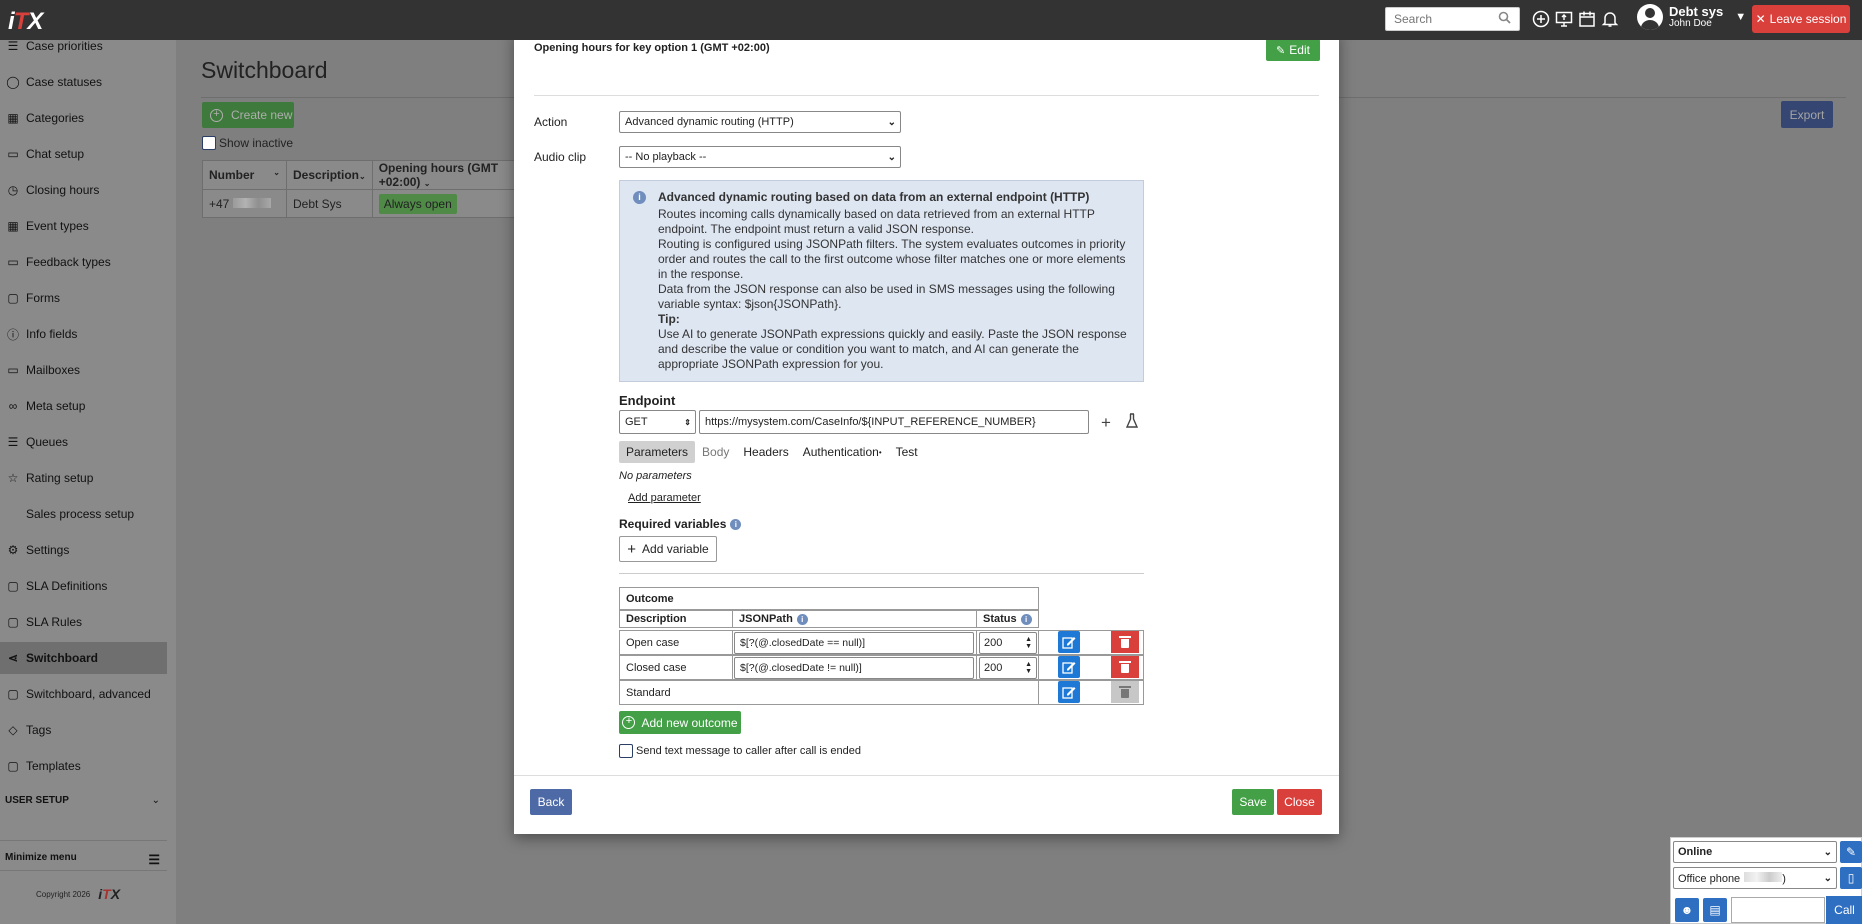 This screenshot has width=1862, height=924. I want to click on tab-parameters: Parameters, so click(657, 452).